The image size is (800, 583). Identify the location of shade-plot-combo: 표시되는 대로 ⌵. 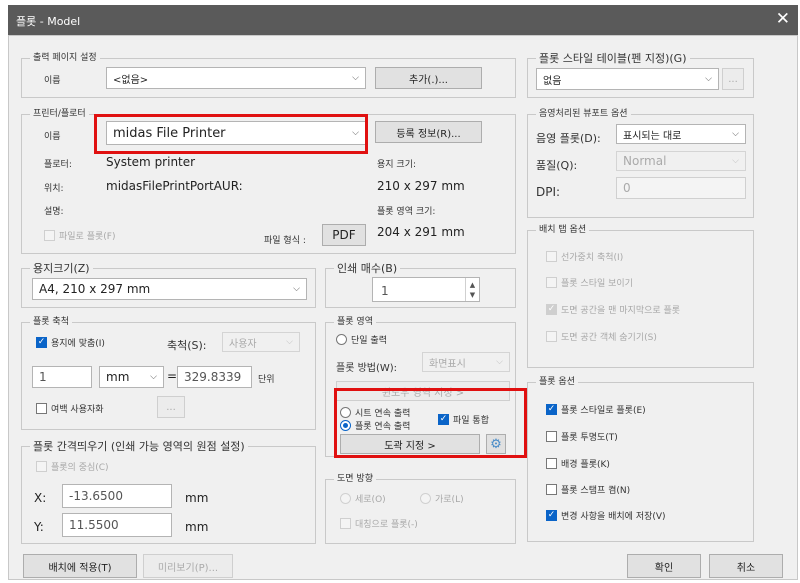
(681, 134).